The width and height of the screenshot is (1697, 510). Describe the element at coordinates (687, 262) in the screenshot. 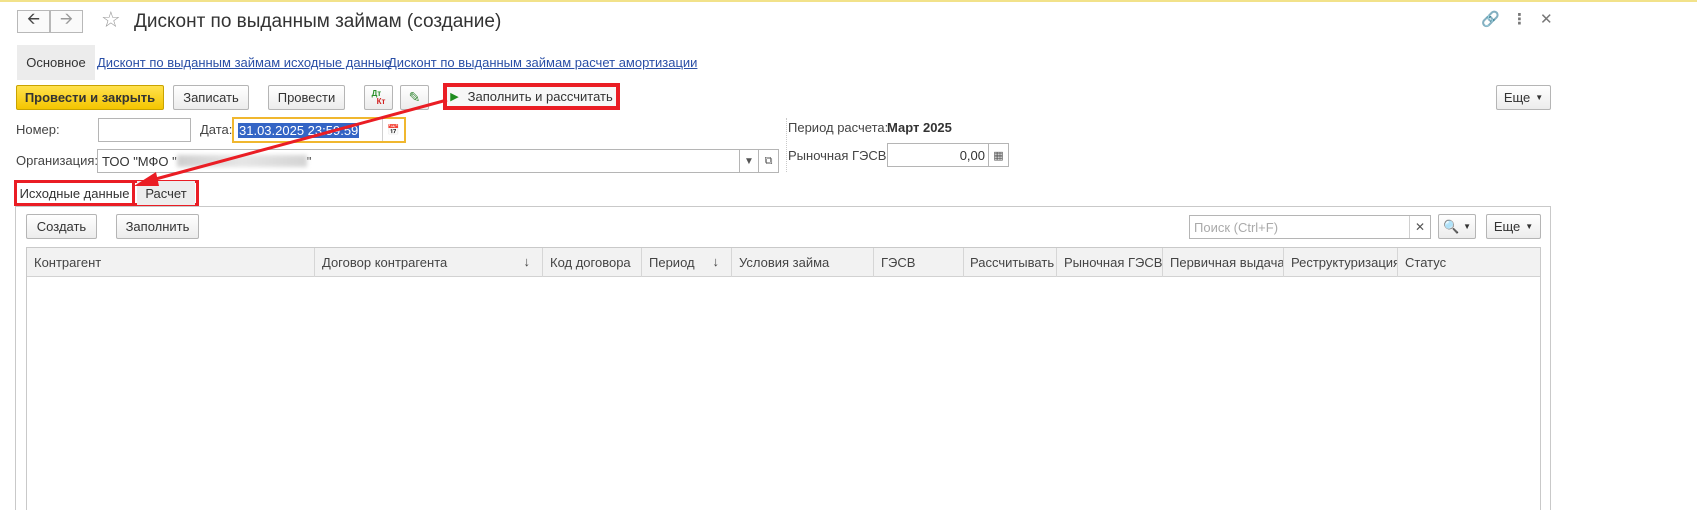

I see `column-period: Период ↓` at that location.